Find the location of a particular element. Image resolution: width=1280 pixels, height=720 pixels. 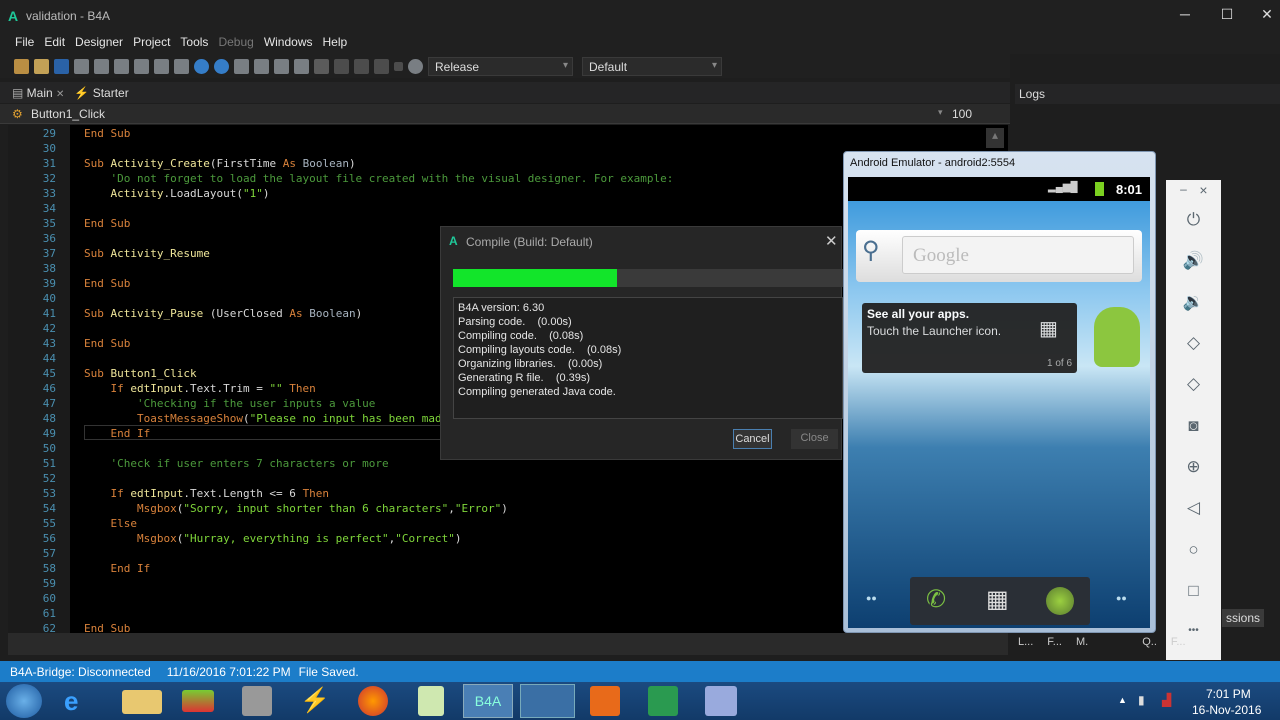

menu-help: Help is located at coordinates (335, 43).